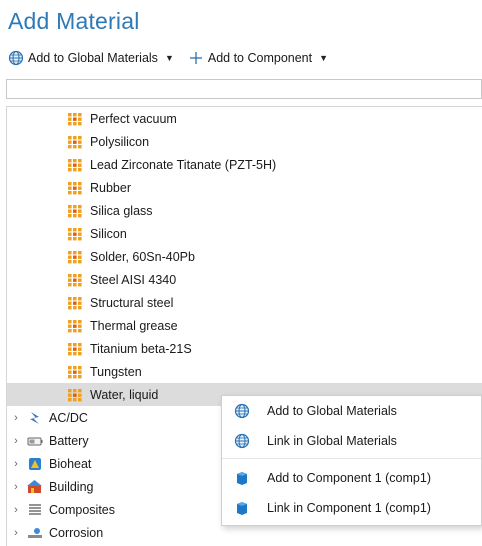  What do you see at coordinates (349, 508) in the screenshot?
I see `context-menu-label: Link in Component 1 (comp1)` at bounding box center [349, 508].